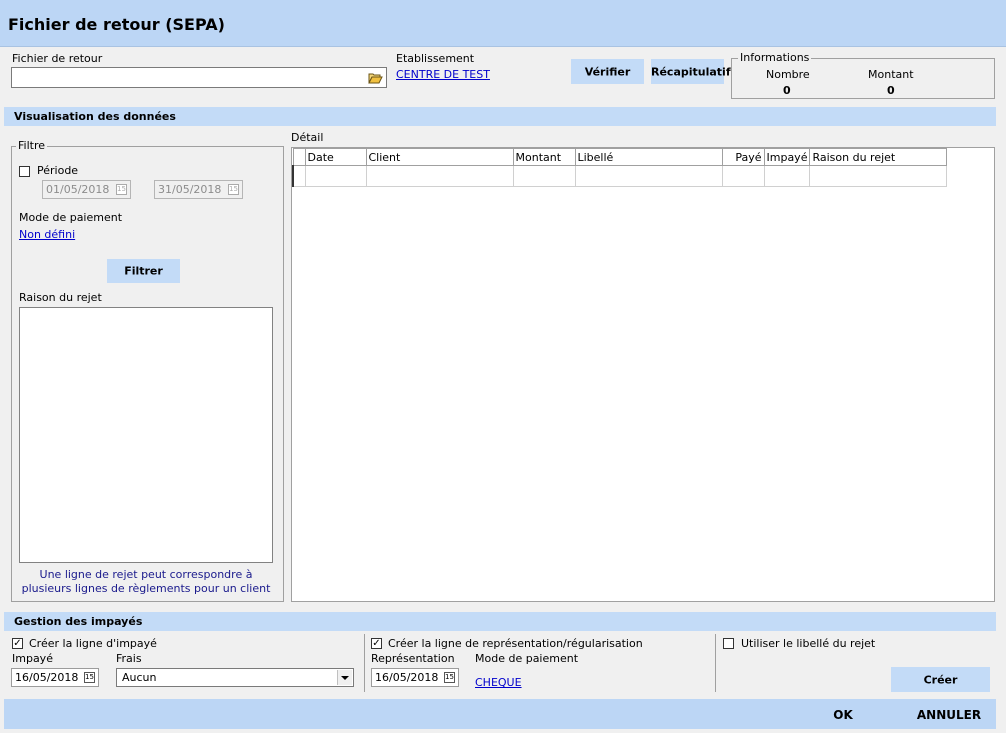  Describe the element at coordinates (439, 157) in the screenshot. I see `column-header-client: Client` at that location.